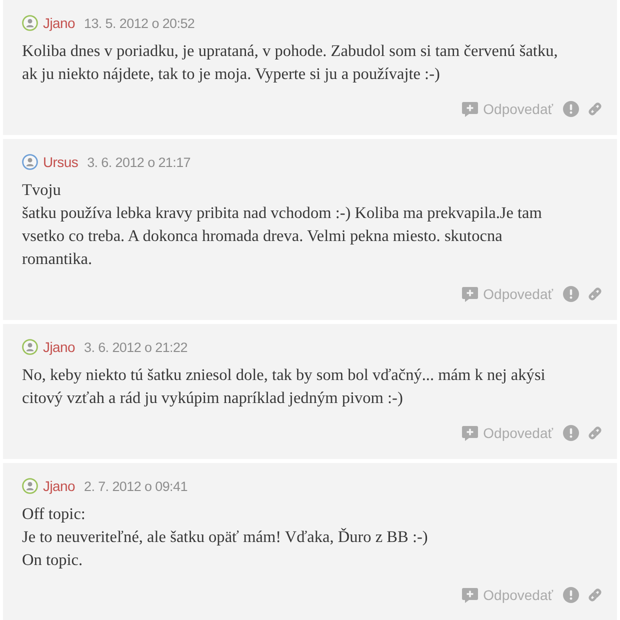 This screenshot has width=620, height=620. Describe the element at coordinates (284, 386) in the screenshot. I see `comment-text: No, keby niekto tú šatku zniesol dole, tak by som bol vďačný... mám k nej akýsi citový vzťah a rád ju vykúpim napríklad jedným pivom :-)` at that location.